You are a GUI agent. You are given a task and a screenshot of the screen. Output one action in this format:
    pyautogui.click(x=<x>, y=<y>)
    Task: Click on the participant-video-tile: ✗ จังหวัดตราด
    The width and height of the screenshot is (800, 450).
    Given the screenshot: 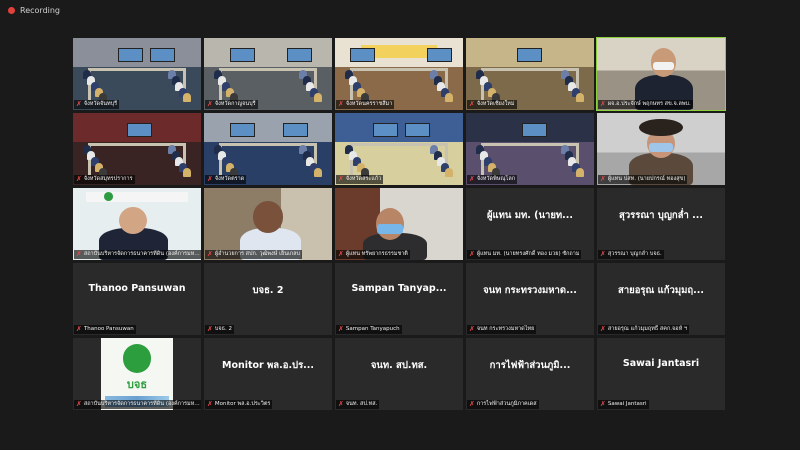 What is the action you would take?
    pyautogui.click(x=268, y=149)
    